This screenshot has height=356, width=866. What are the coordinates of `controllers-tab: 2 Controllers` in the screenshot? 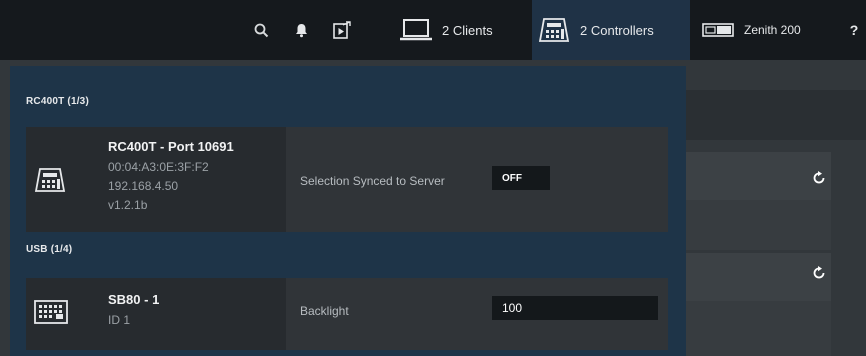 It's located at (611, 30).